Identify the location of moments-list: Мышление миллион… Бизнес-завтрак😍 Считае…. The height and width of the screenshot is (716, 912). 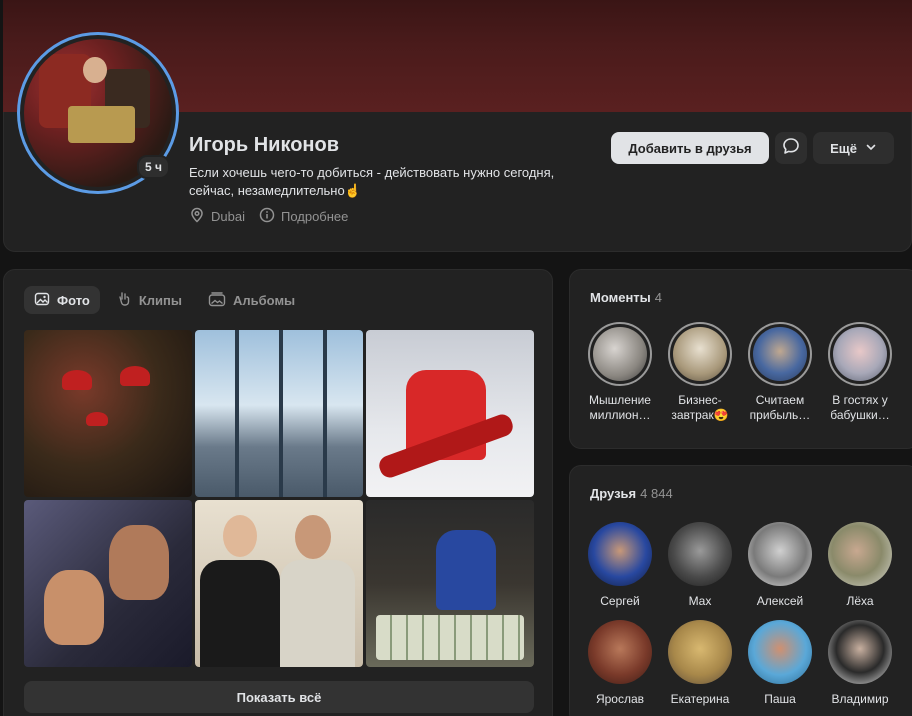
(740, 372).